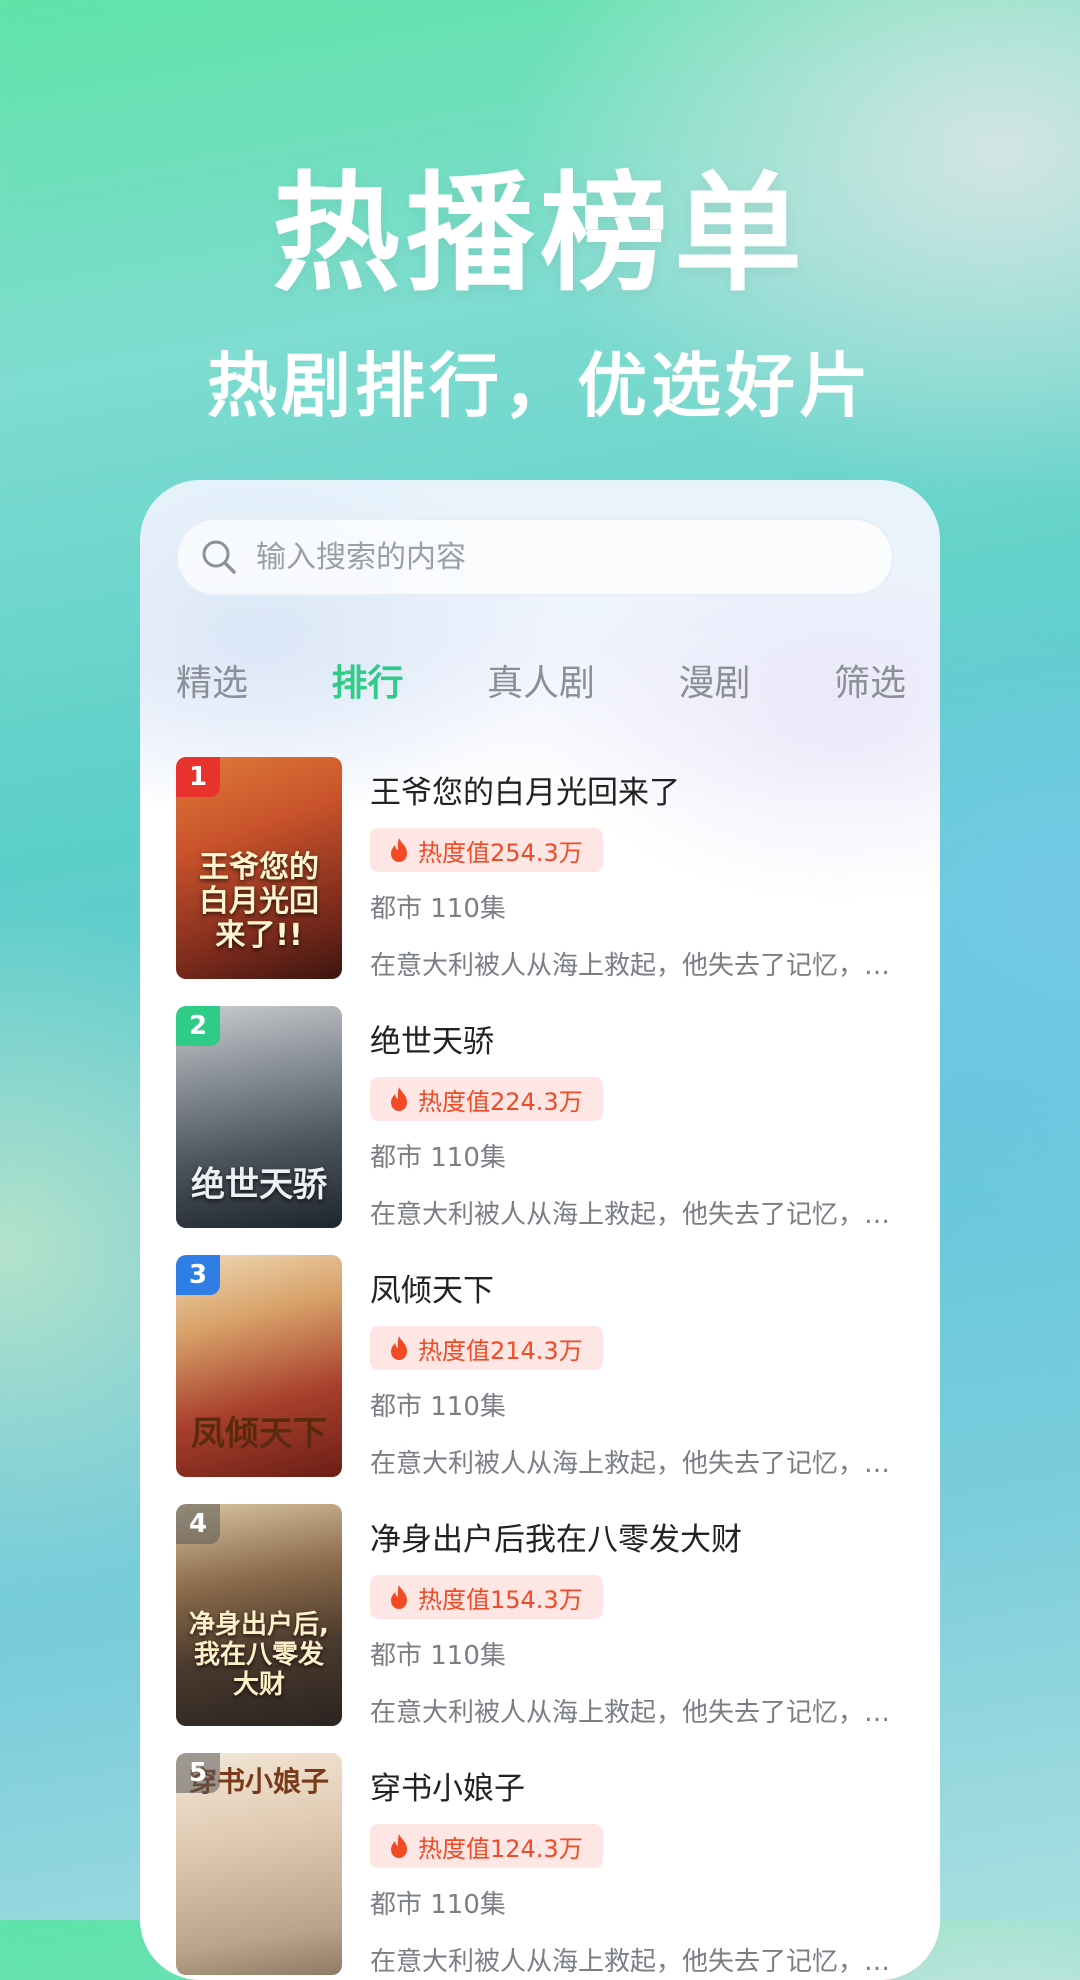 The width and height of the screenshot is (1080, 1980). What do you see at coordinates (640, 1785) in the screenshot?
I see `drama-title: 穿书小娘子` at bounding box center [640, 1785].